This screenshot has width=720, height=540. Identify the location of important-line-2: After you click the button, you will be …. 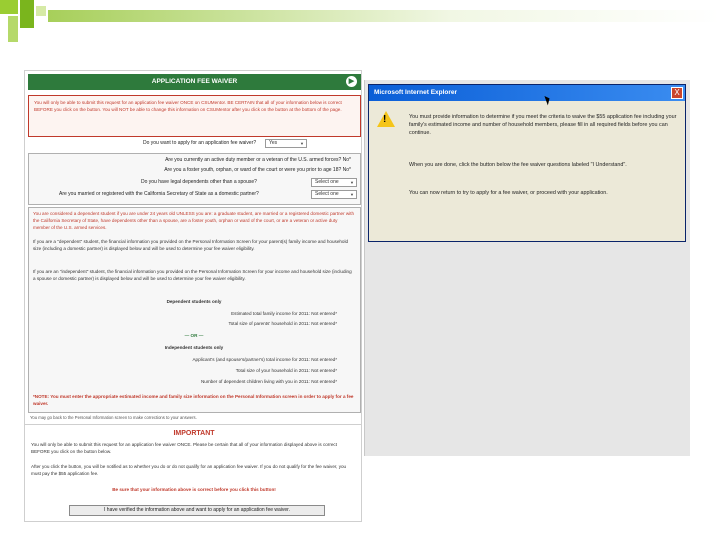
(189, 470).